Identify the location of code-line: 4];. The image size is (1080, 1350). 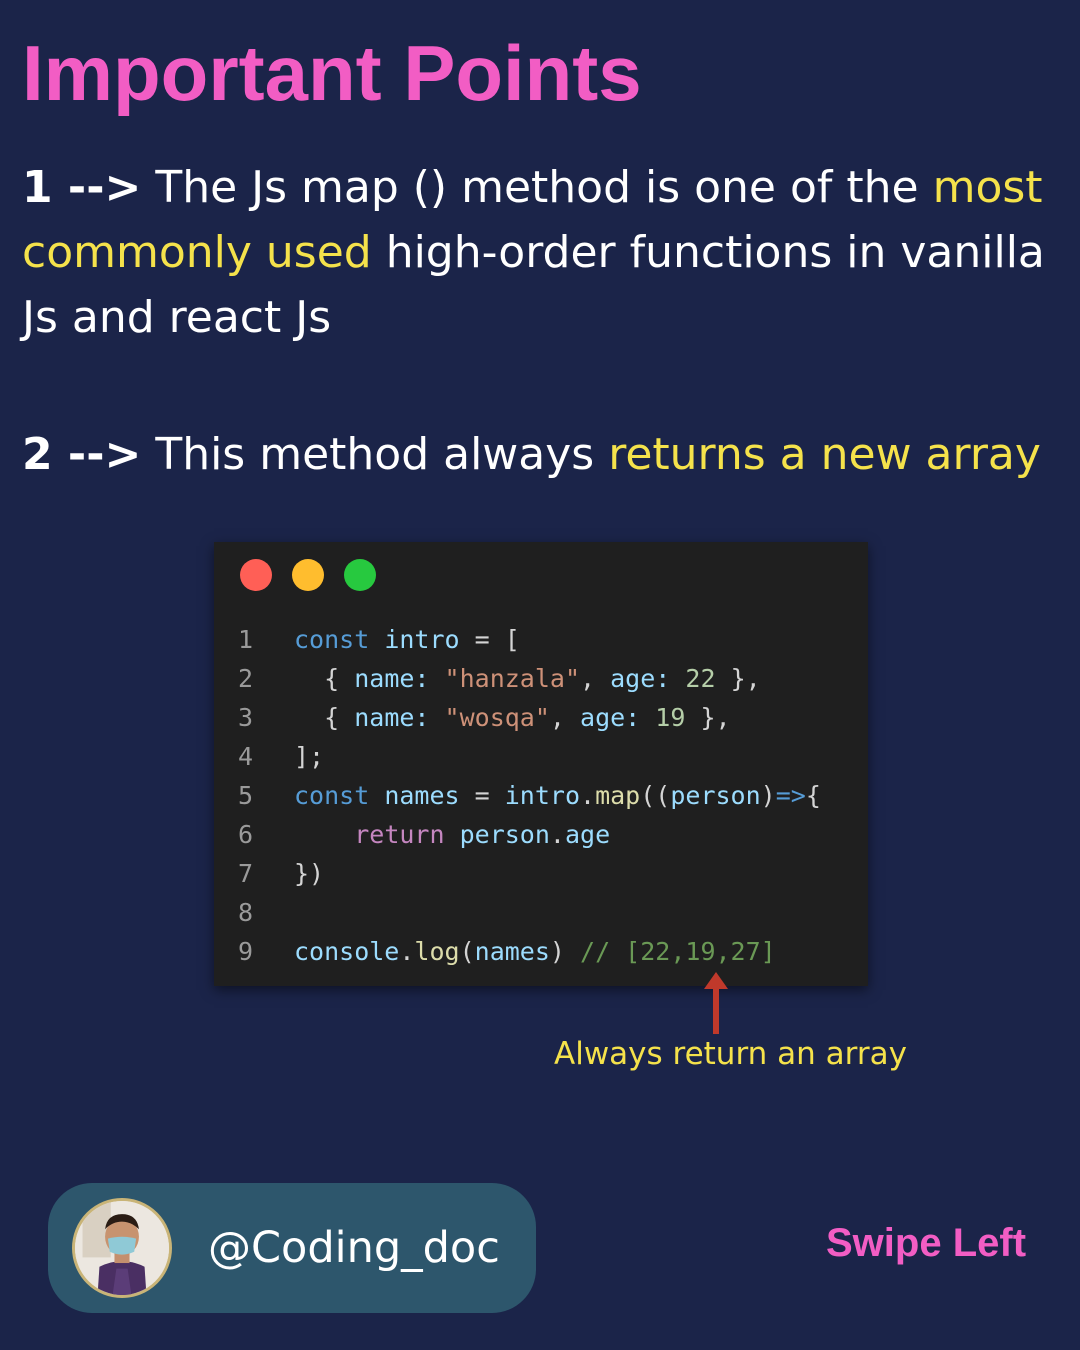
(529, 756).